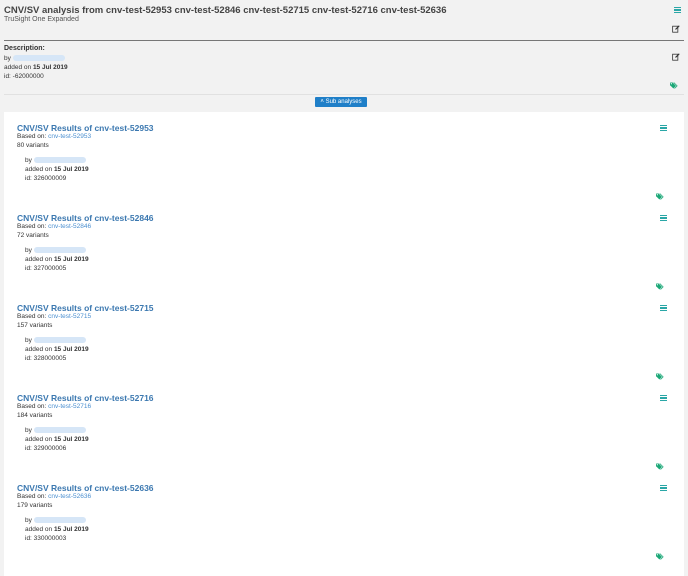  What do you see at coordinates (69, 316) in the screenshot?
I see `based-on-link: cnv-test-52715` at bounding box center [69, 316].